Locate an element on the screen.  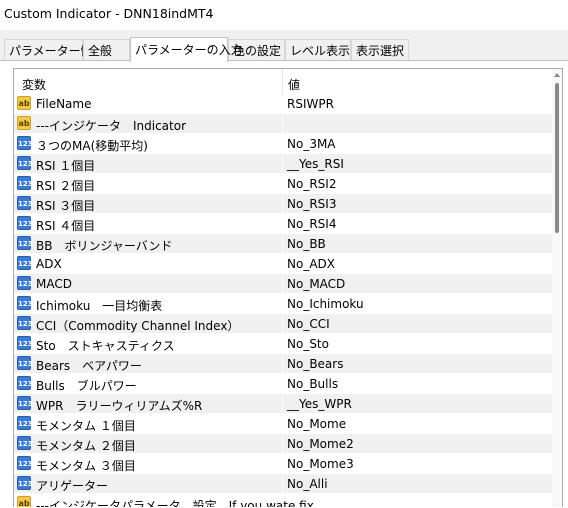
parameter-value: No_Bulls is located at coordinates (312, 384).